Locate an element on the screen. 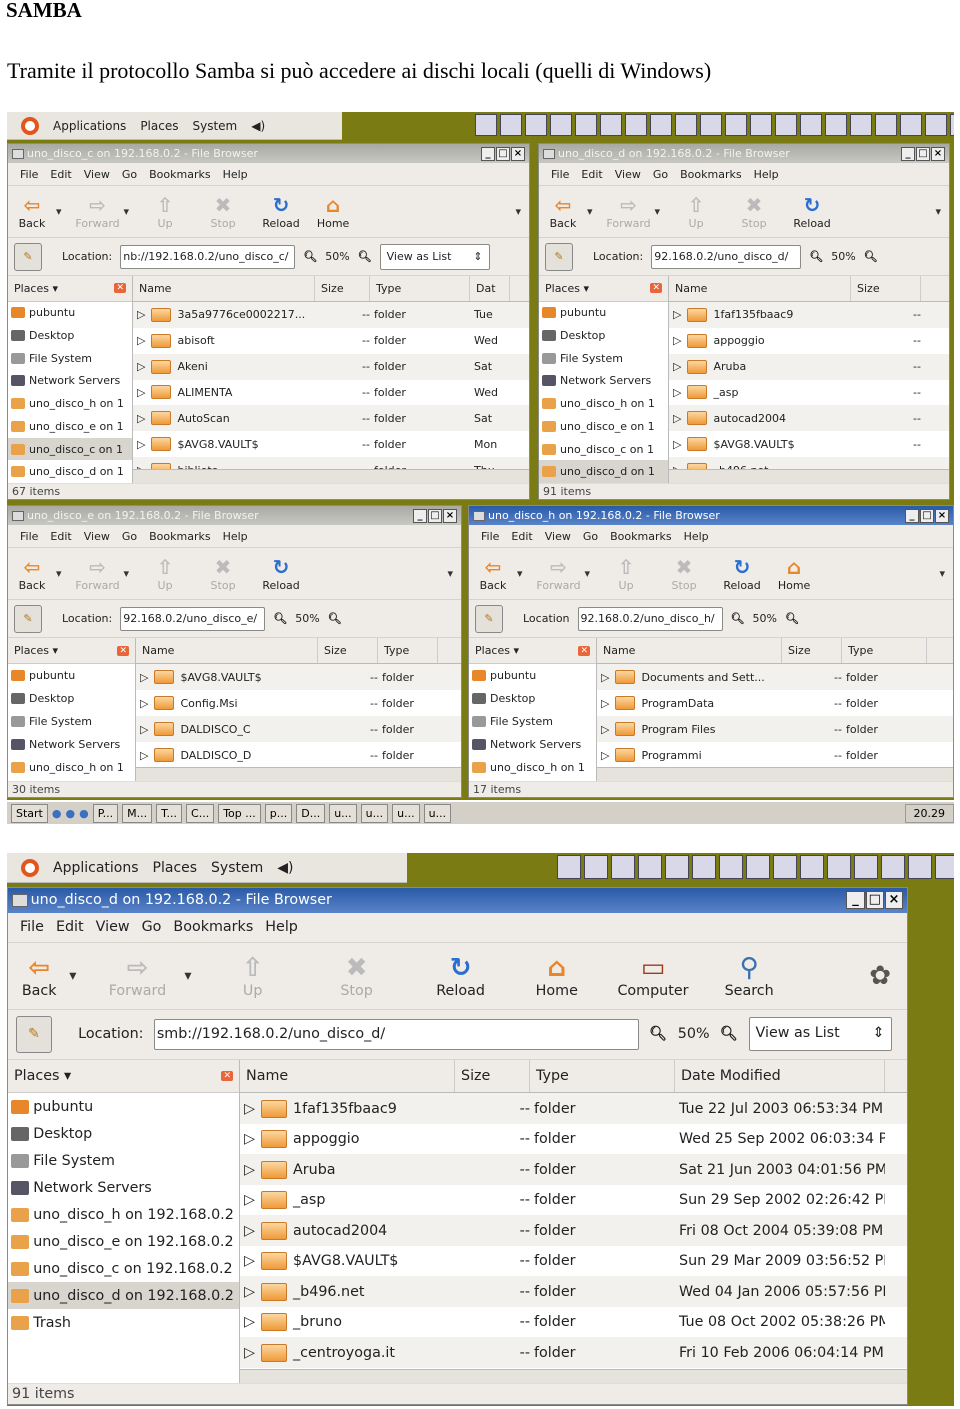 This screenshot has width=960, height=1409. file-row: ▷ Programmi -- folder is located at coordinates (775, 755).